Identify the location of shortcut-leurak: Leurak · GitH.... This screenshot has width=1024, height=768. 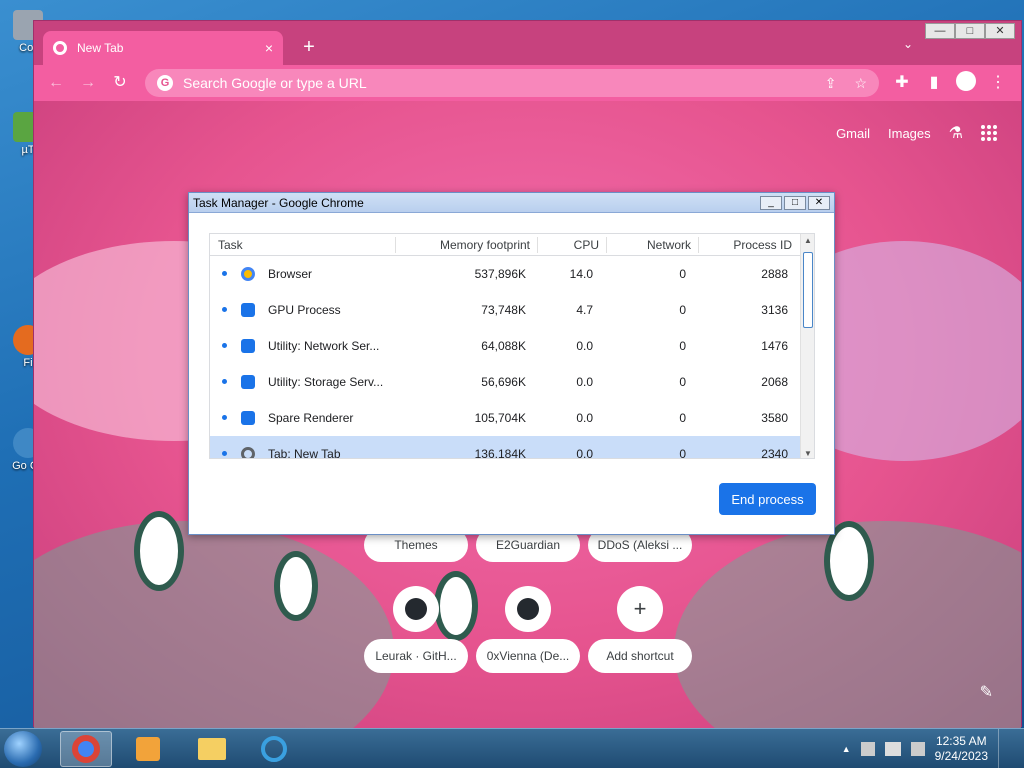
(416, 656).